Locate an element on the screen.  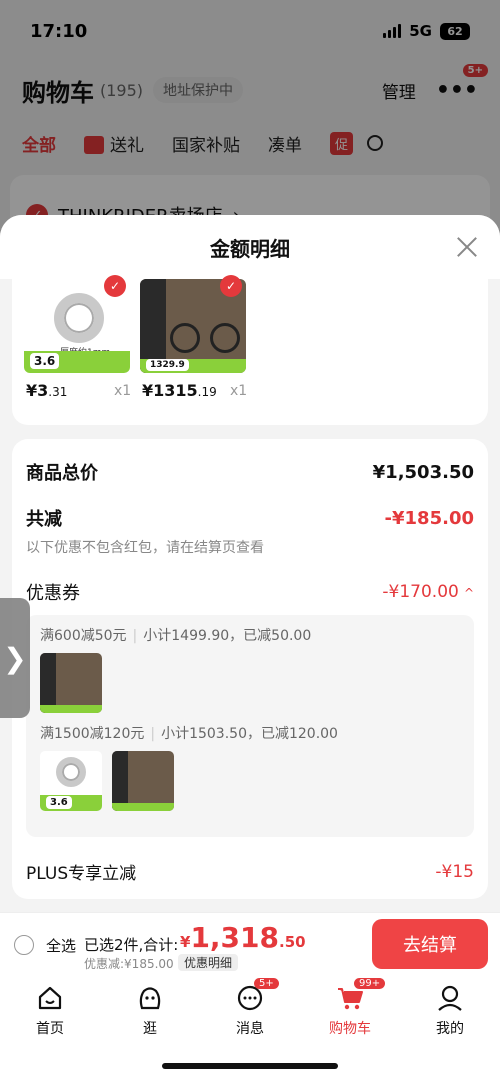
side-expand-handle: ❯ is located at coordinates (15, 658).